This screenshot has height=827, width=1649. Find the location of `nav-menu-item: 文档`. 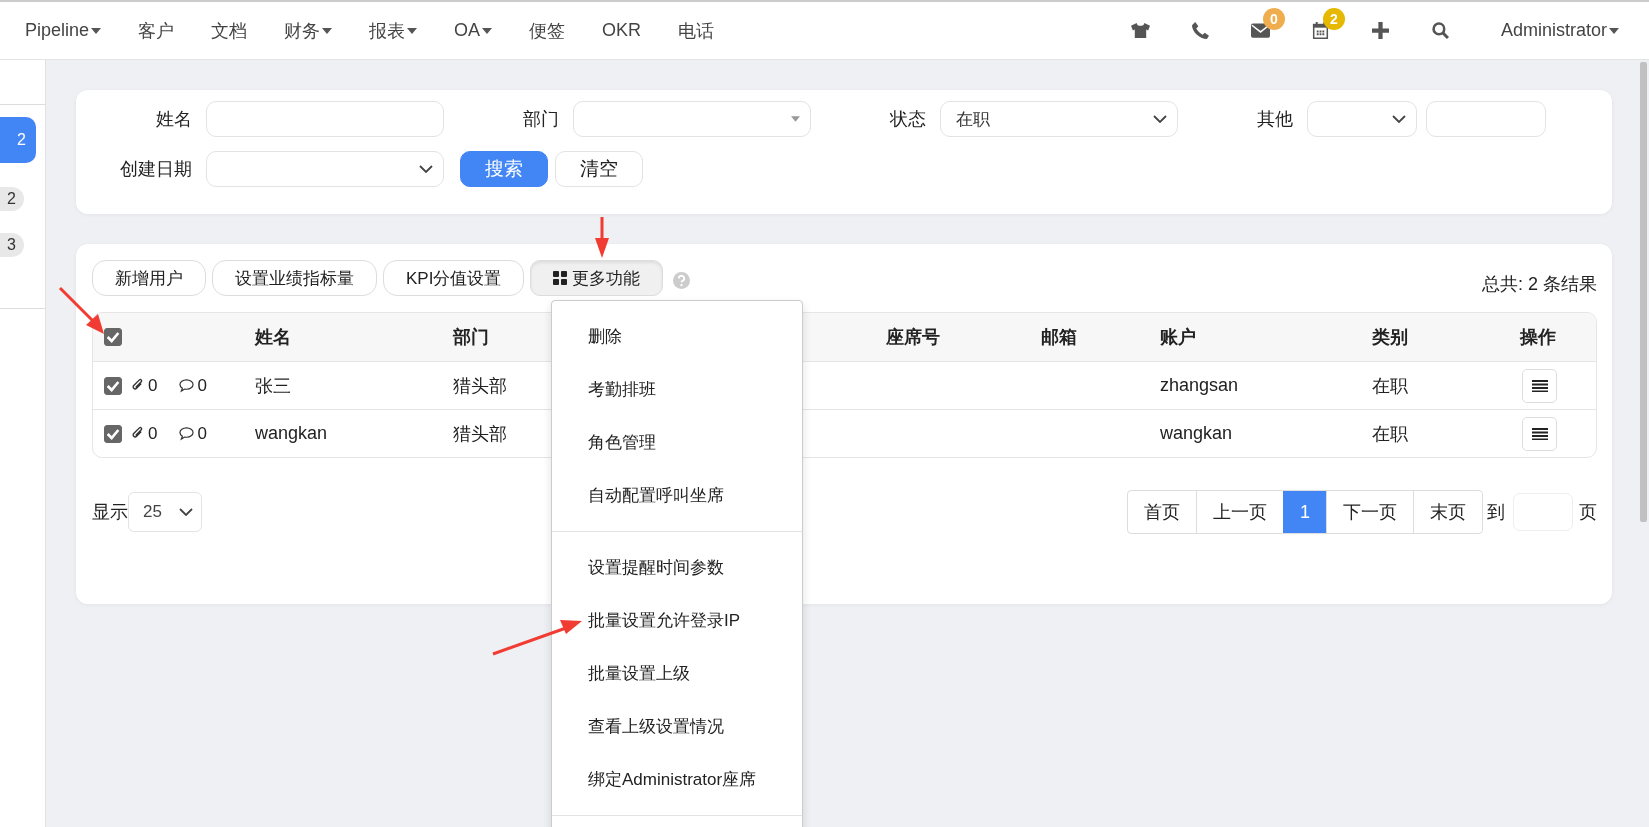

nav-menu-item: 文档 is located at coordinates (229, 30).